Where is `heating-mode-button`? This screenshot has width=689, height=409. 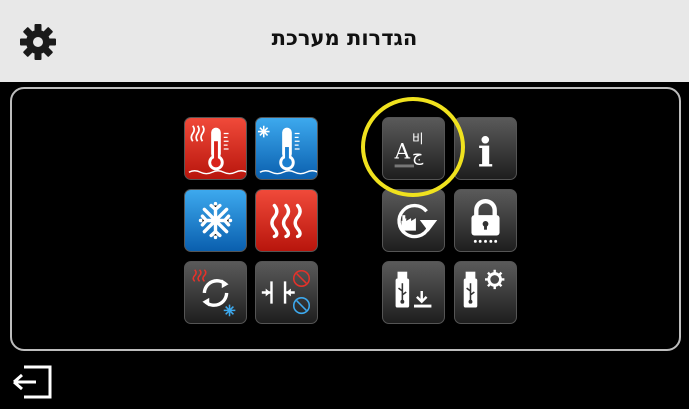
heating-mode-button is located at coordinates (286, 220).